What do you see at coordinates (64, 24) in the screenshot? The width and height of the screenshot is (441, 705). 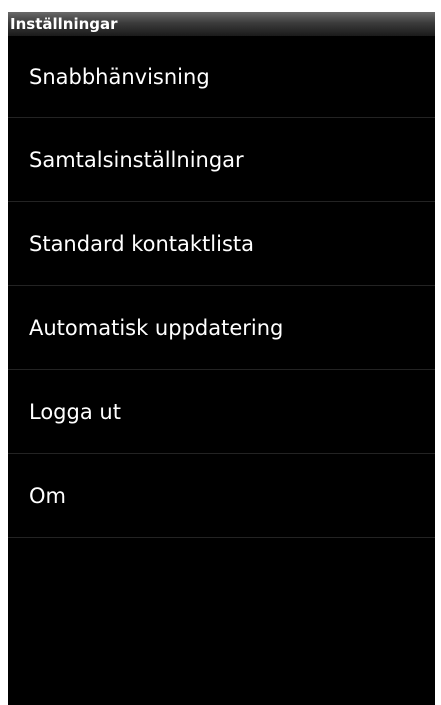 I see `page-title: Inställningar` at bounding box center [64, 24].